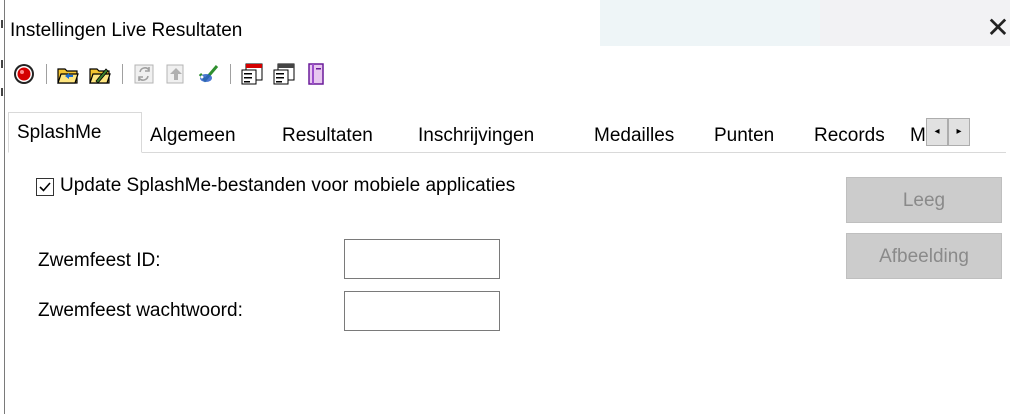 This screenshot has width=1010, height=414. Describe the element at coordinates (75, 132) in the screenshot. I see `tab-splashme: SplashMe` at that location.